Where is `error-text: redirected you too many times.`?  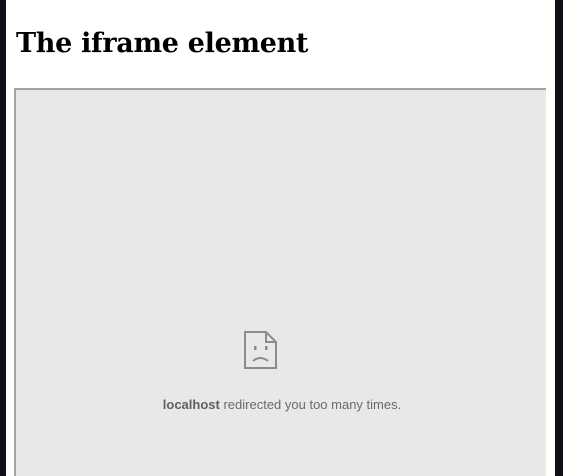
error-text: redirected you too many times. is located at coordinates (312, 404).